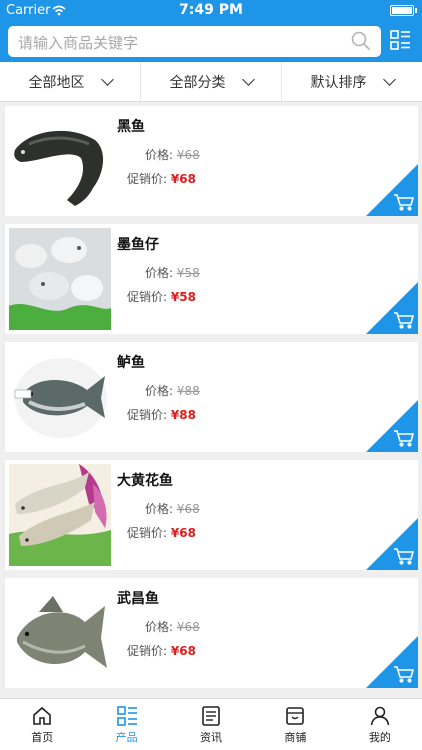  What do you see at coordinates (188, 391) in the screenshot?
I see `original-price: ¥88` at bounding box center [188, 391].